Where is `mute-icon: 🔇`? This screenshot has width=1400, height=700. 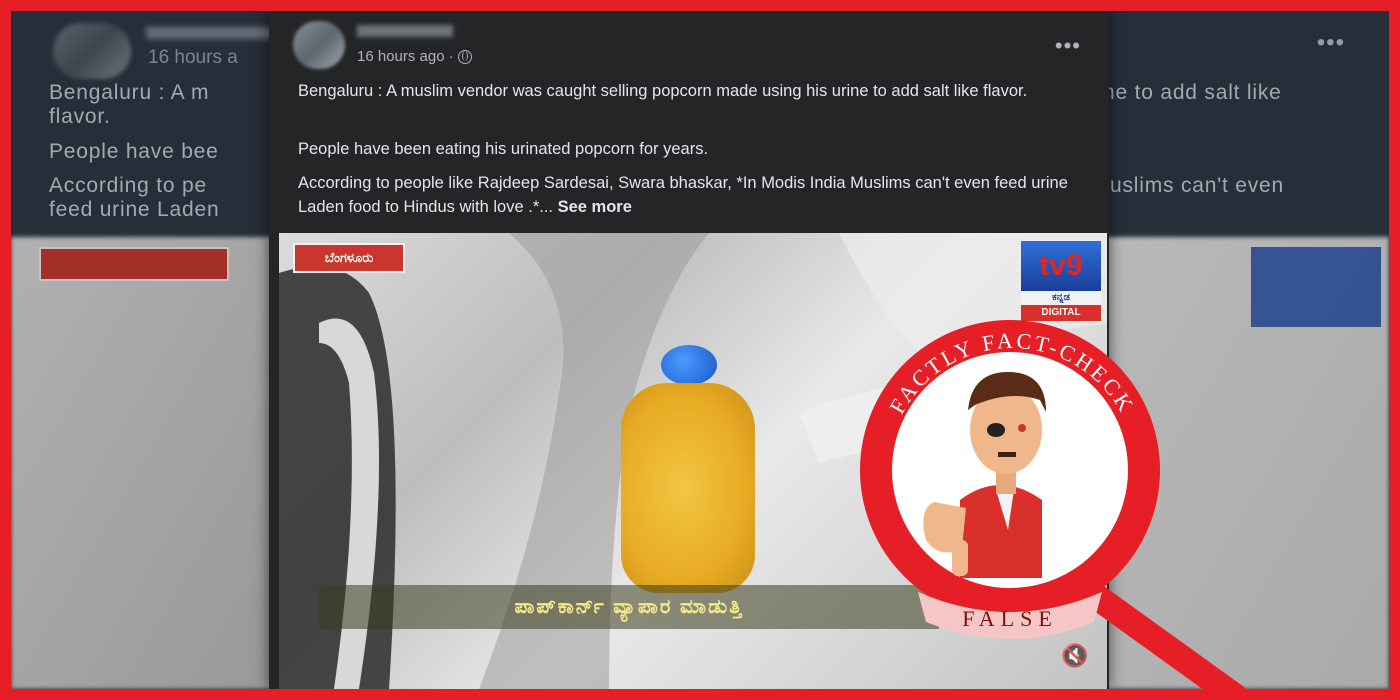
mute-icon: 🔇 is located at coordinates (1074, 656).